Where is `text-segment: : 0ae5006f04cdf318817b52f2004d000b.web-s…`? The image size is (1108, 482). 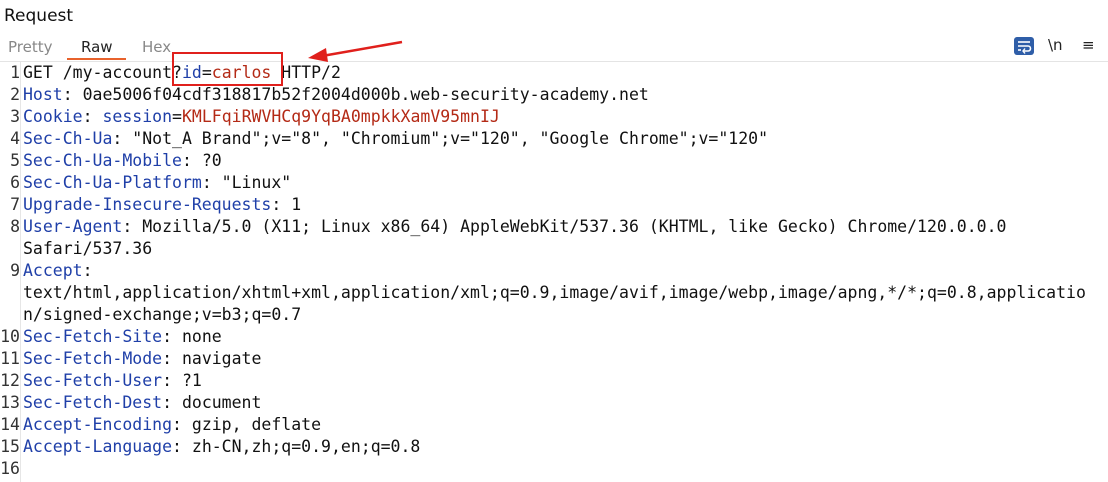
text-segment: : 0ae5006f04cdf318817b52f2004d000b.web-s… is located at coordinates (355, 94).